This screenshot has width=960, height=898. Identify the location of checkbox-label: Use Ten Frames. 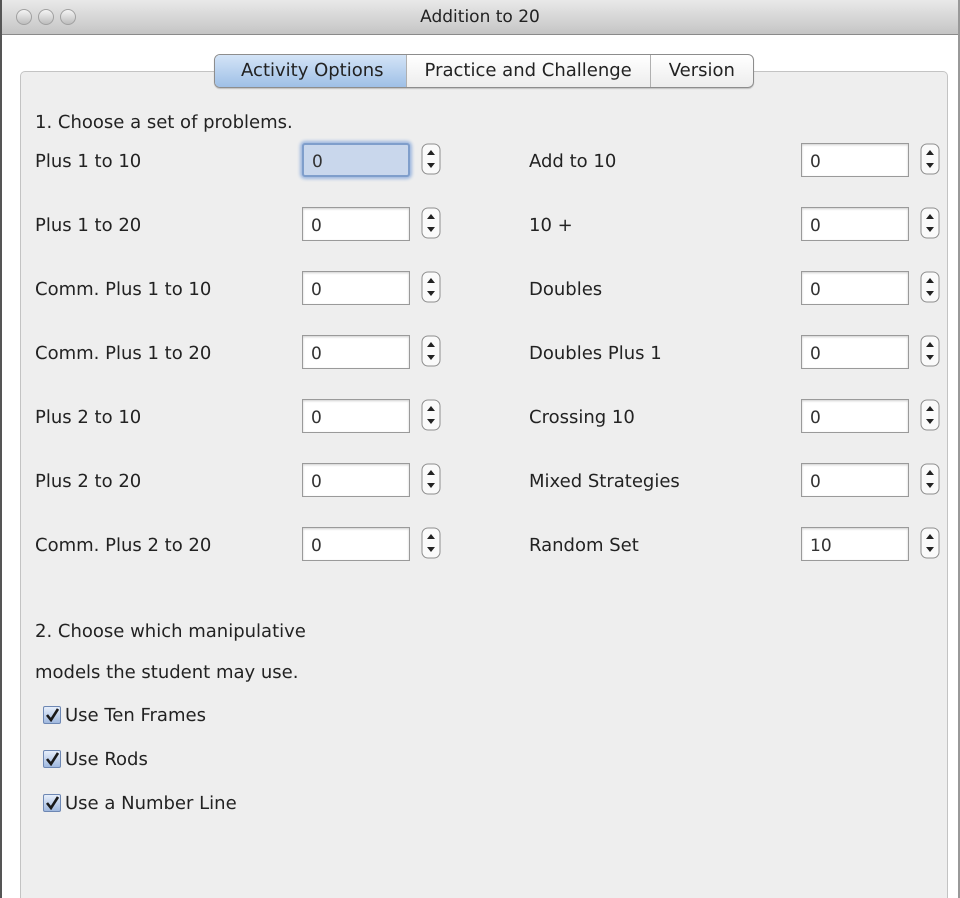
(135, 715).